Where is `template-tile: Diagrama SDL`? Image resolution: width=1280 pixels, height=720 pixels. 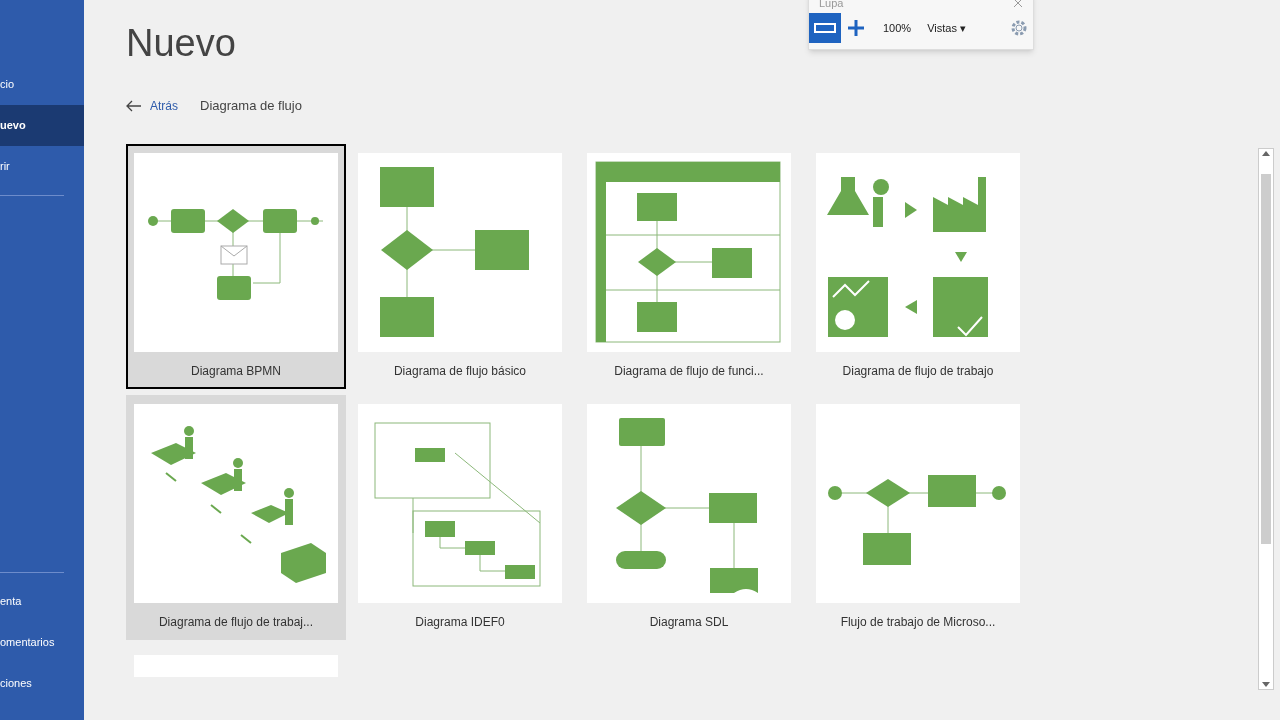
template-tile: Diagrama SDL is located at coordinates (689, 517).